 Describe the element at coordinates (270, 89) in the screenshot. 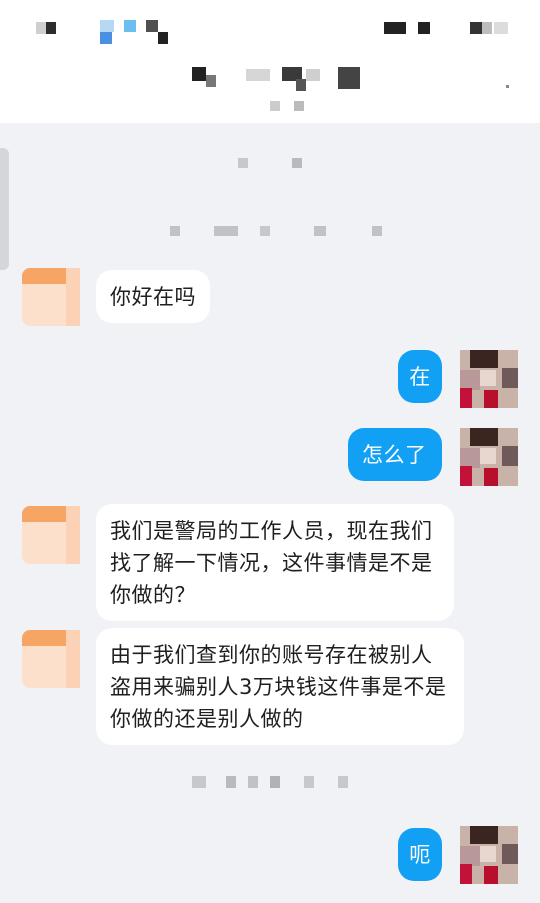

I see `chat-header` at that location.